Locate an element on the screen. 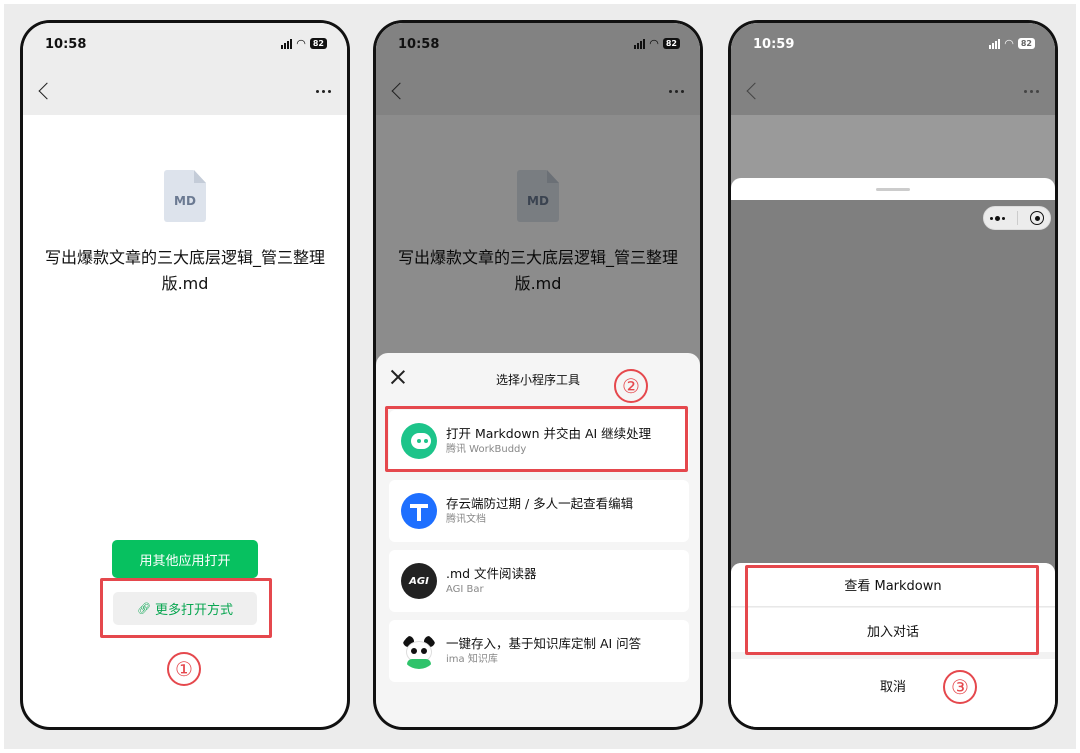  capsule-divider is located at coordinates (1017, 218).